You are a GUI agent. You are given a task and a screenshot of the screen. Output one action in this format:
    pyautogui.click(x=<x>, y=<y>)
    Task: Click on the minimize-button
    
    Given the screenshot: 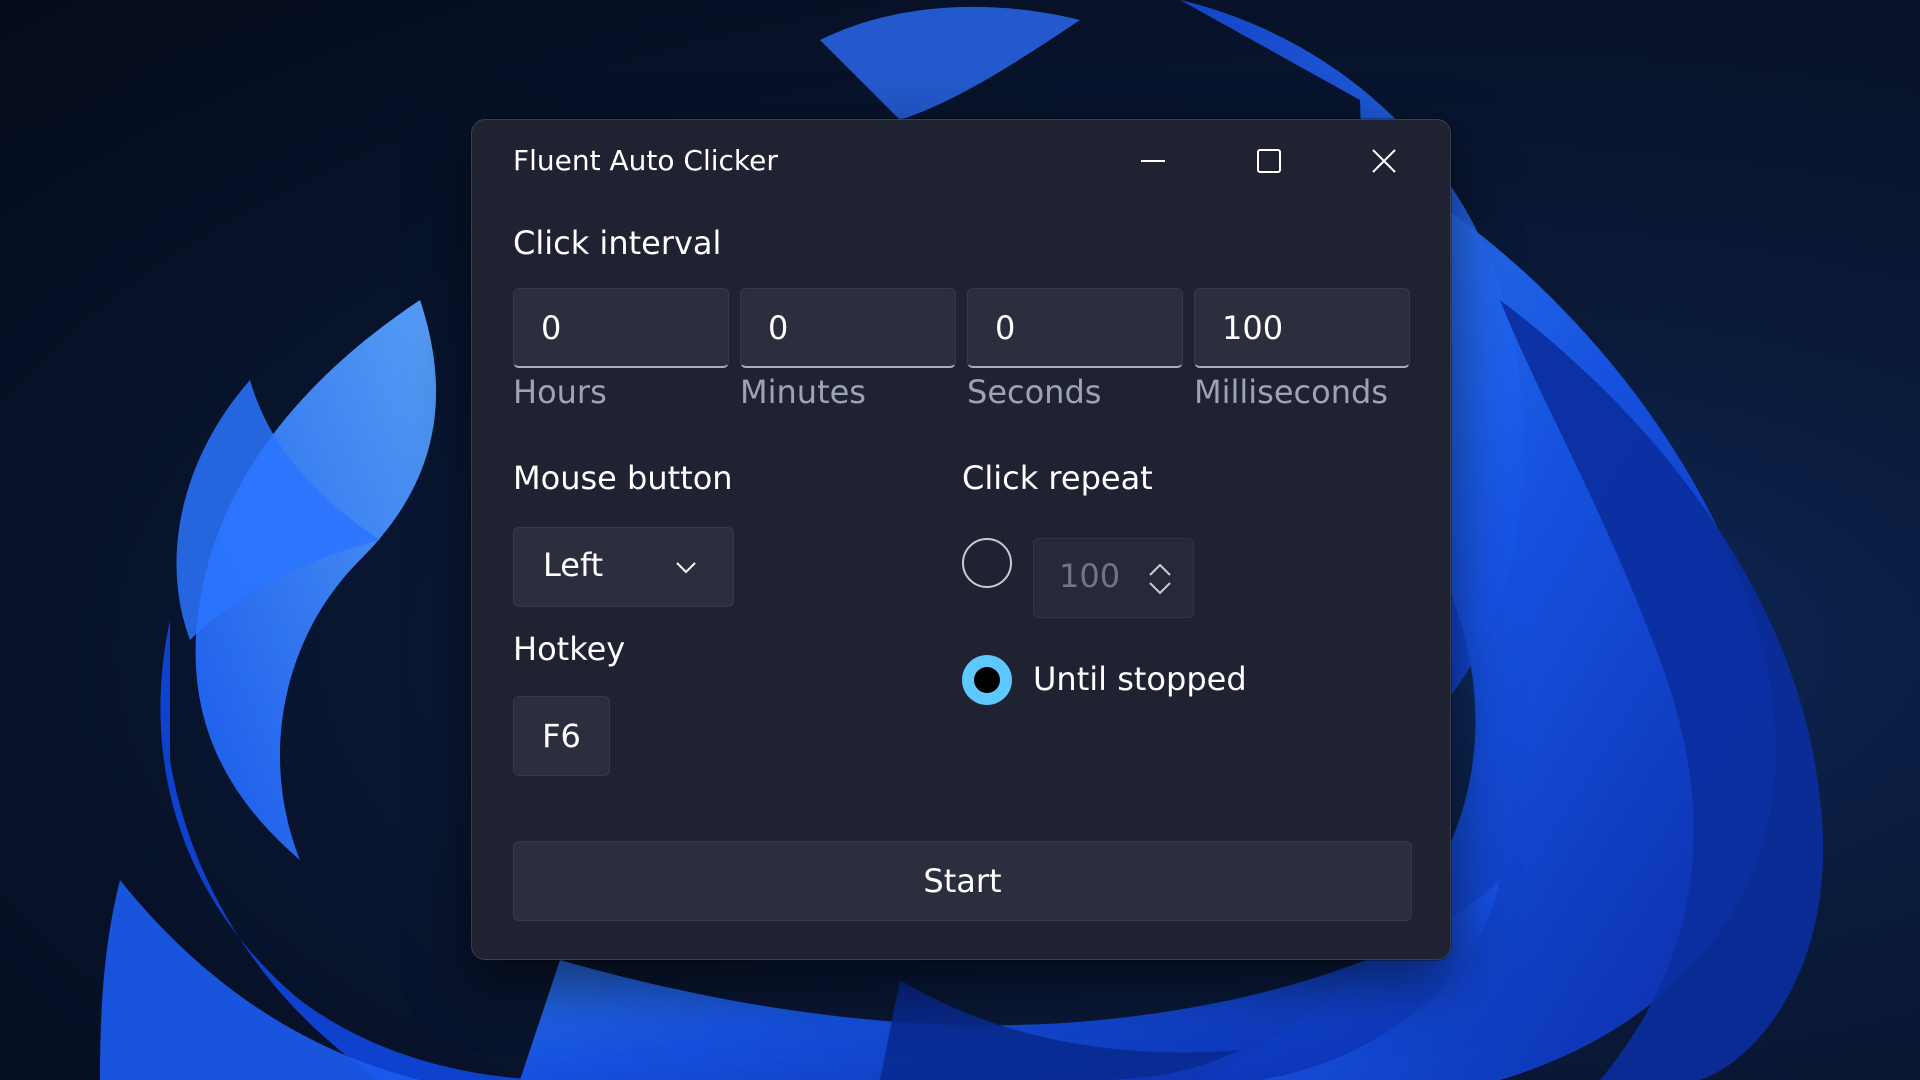 What is the action you would take?
    pyautogui.click(x=1153, y=161)
    